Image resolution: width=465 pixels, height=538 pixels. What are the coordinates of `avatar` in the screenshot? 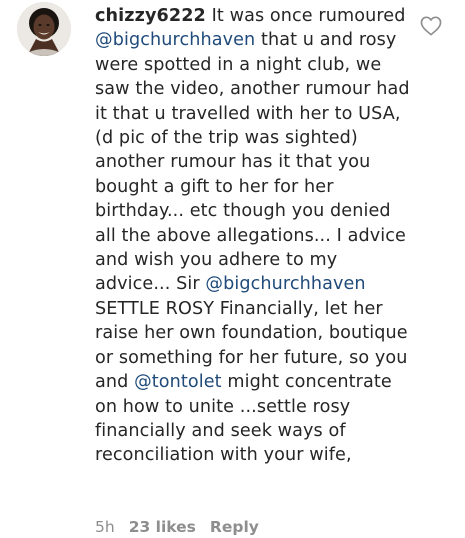 It's located at (44, 29).